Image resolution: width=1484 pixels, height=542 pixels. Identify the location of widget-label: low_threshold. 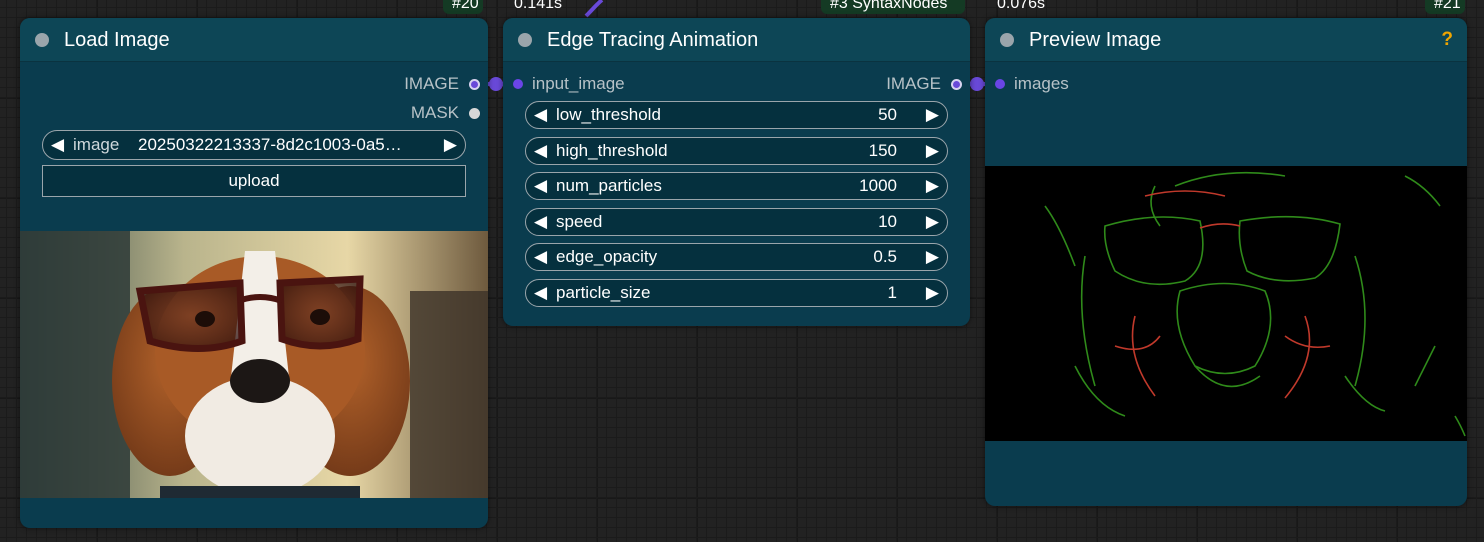
(608, 114).